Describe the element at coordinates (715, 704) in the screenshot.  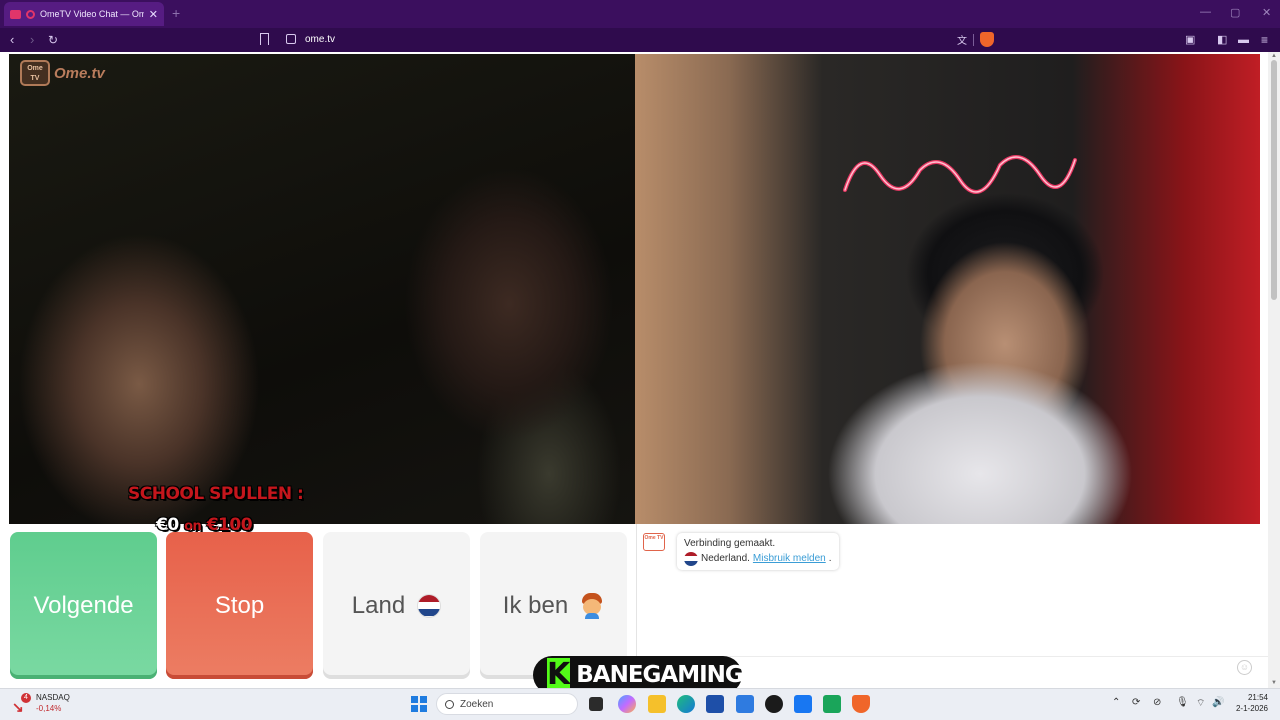
I see `store-icon` at that location.